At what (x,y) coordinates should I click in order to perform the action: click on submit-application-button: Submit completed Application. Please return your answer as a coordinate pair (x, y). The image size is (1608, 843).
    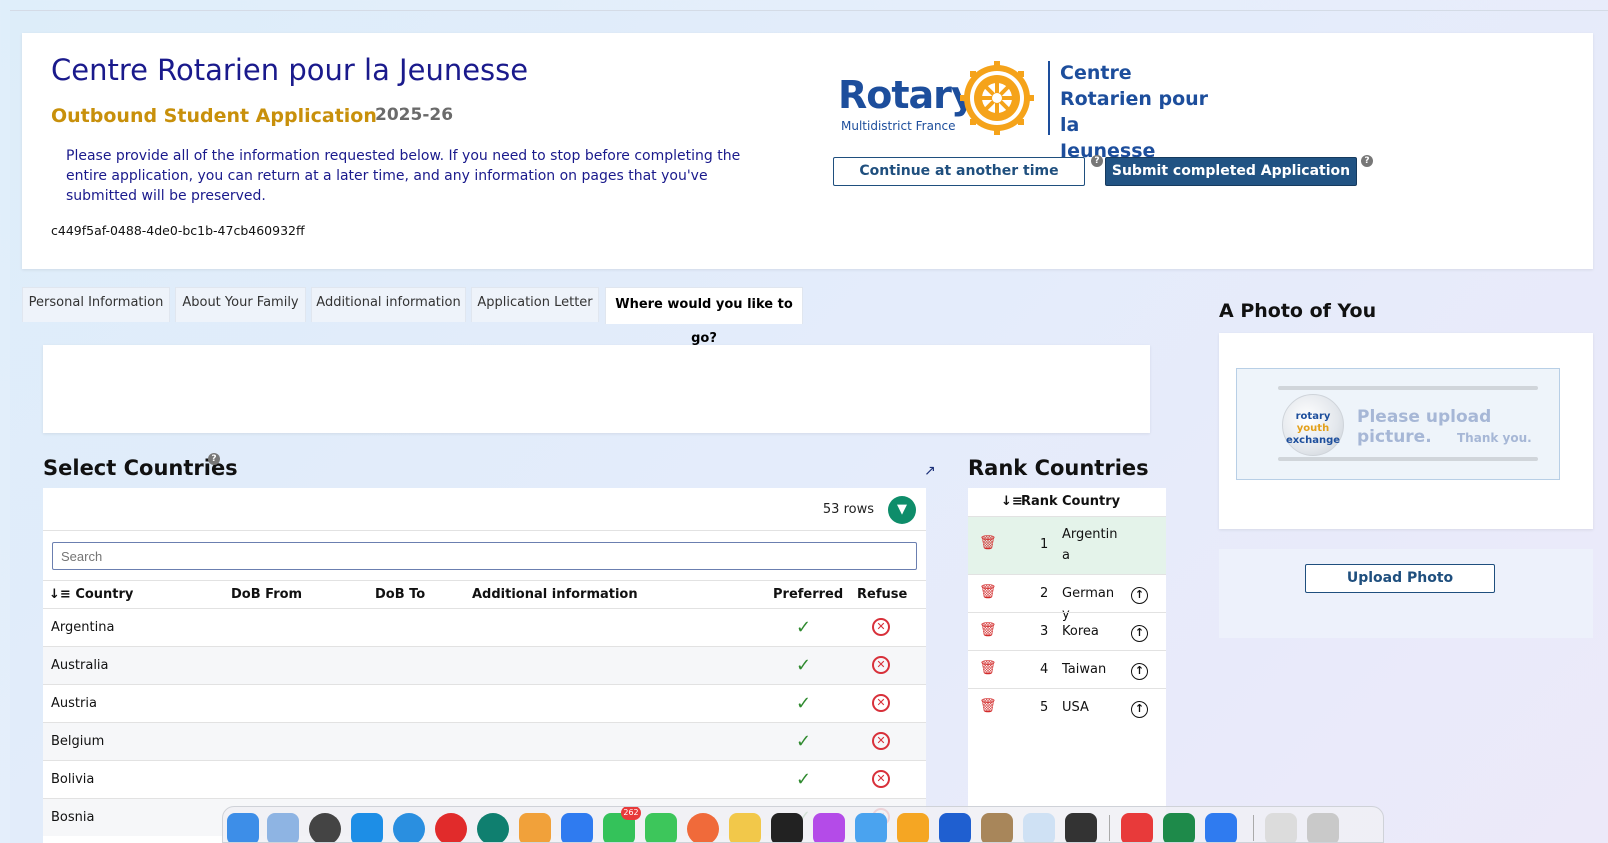
    Looking at the image, I should click on (1231, 171).